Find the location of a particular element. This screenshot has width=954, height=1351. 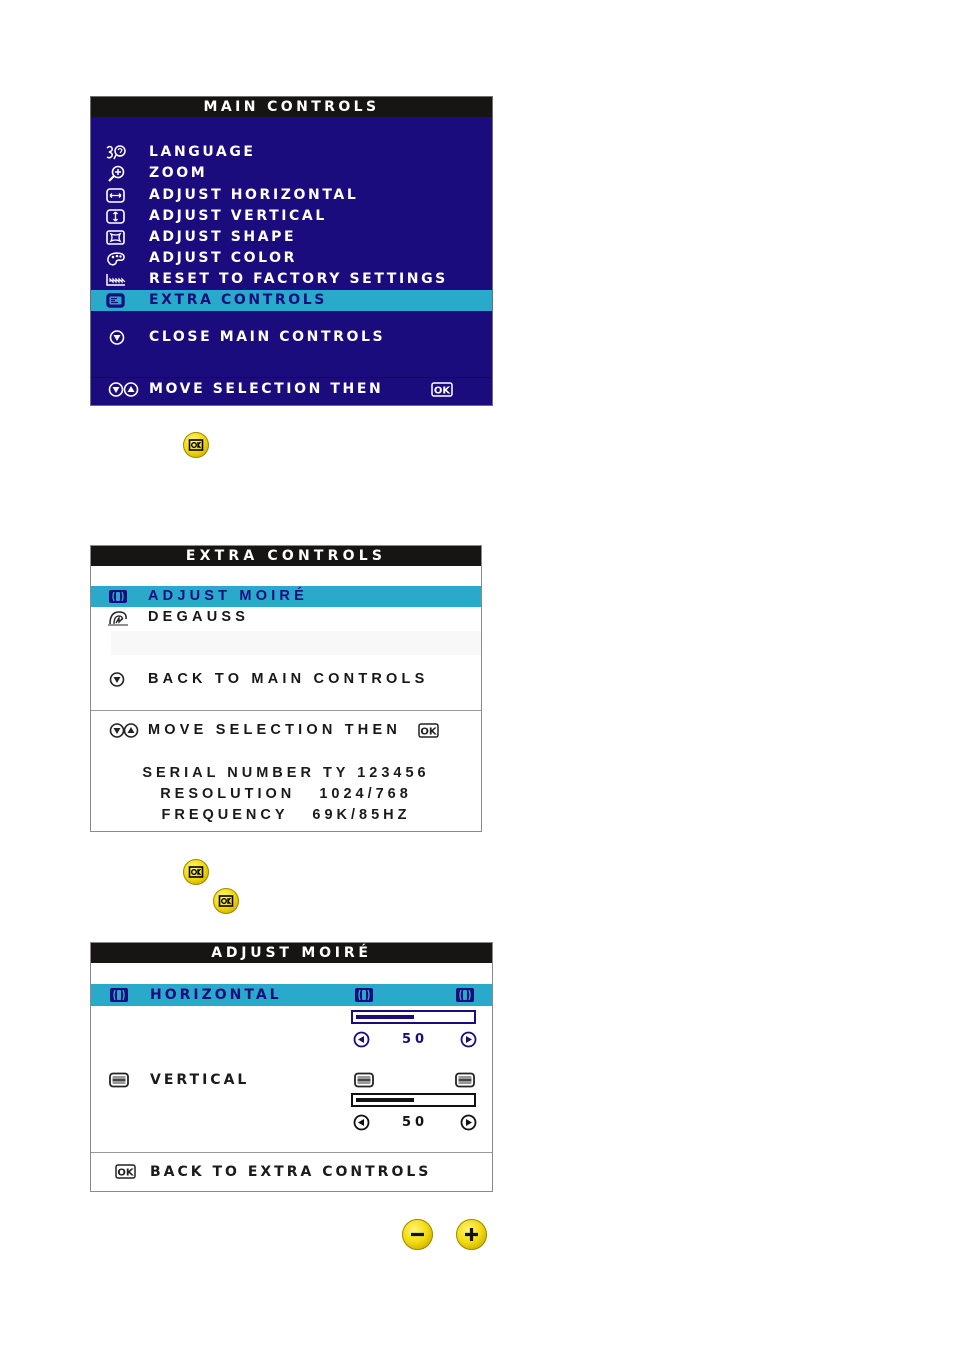

moire-min-icon is located at coordinates (364, 995).